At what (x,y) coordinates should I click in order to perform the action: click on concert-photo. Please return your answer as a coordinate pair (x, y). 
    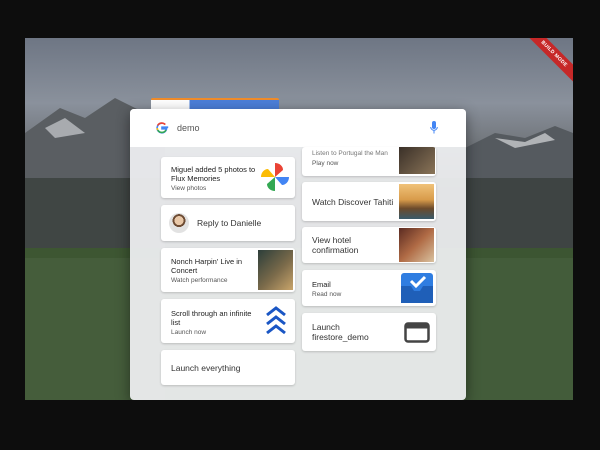
    Looking at the image, I should click on (275, 270).